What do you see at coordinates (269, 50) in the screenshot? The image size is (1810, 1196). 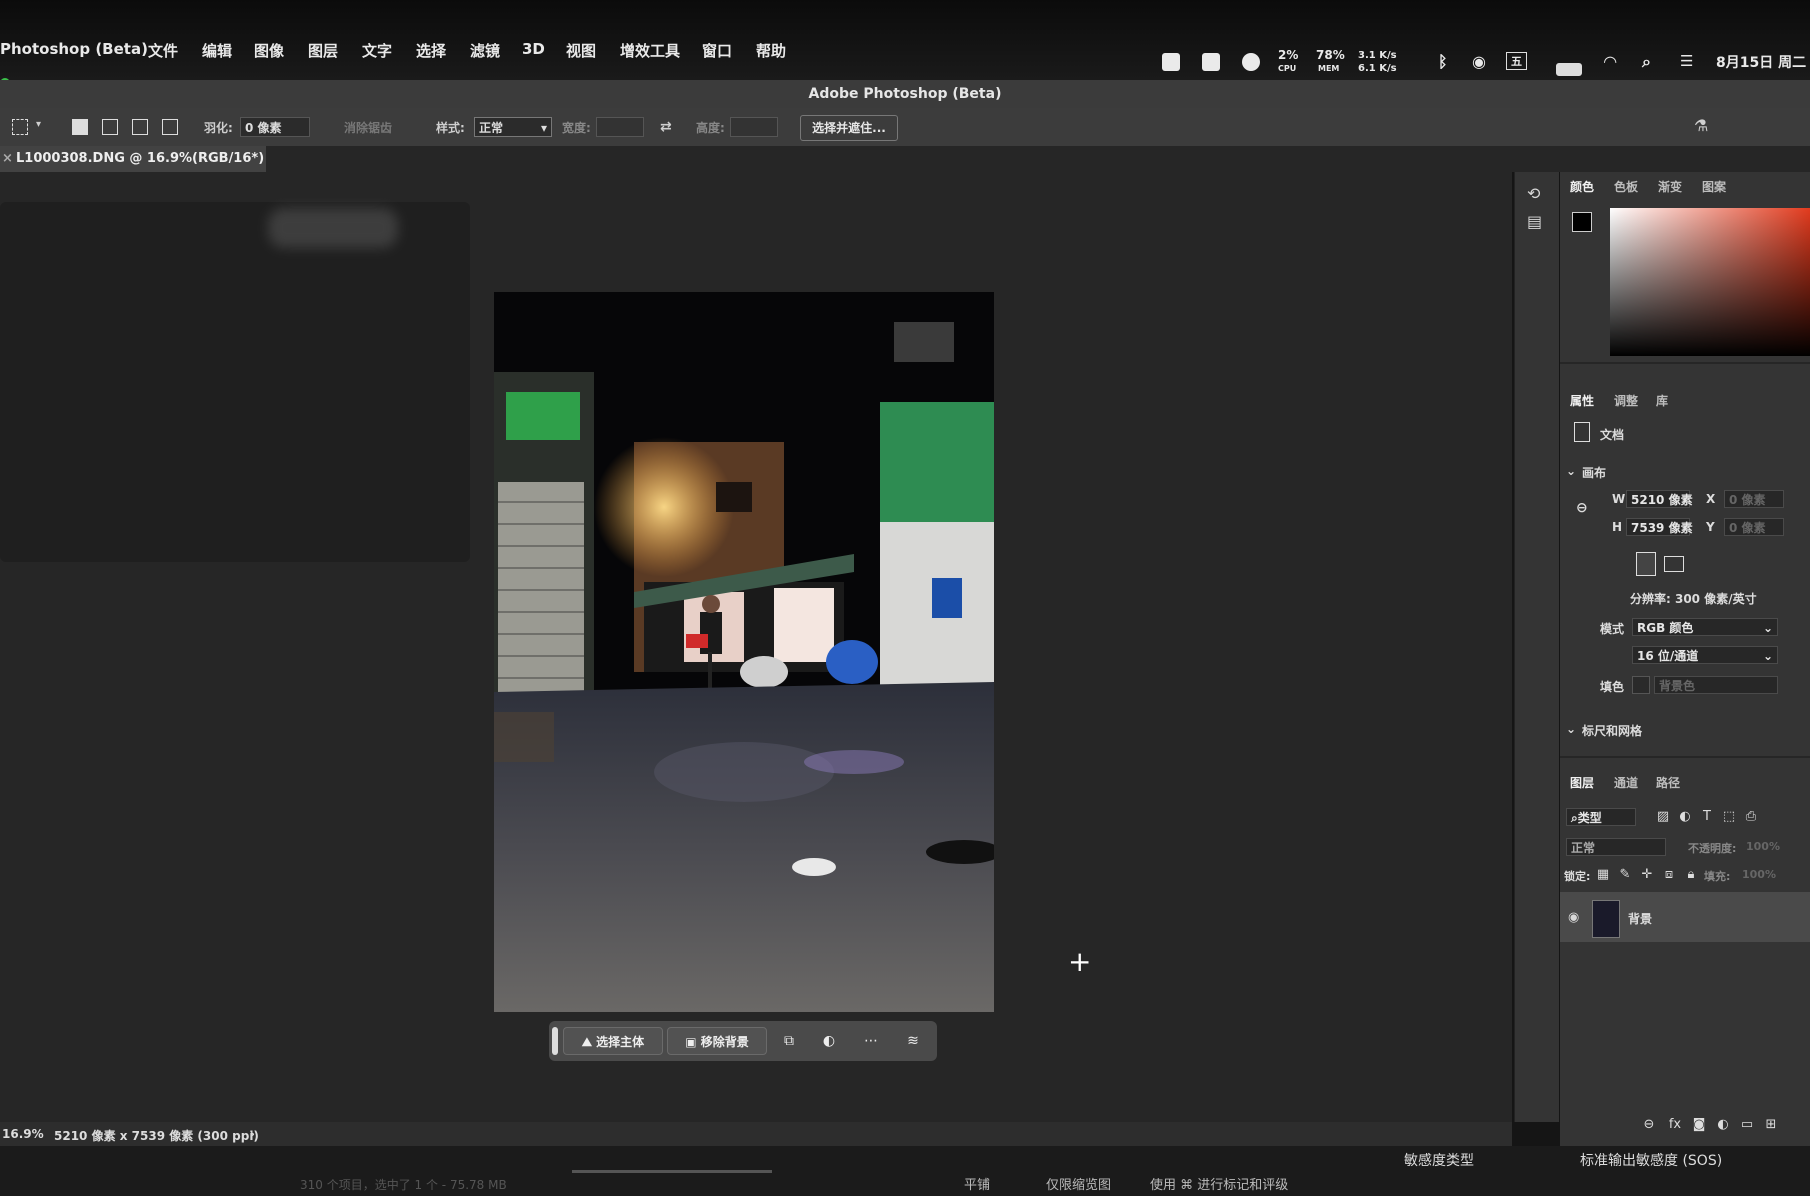 I see `menu-image: 图像` at bounding box center [269, 50].